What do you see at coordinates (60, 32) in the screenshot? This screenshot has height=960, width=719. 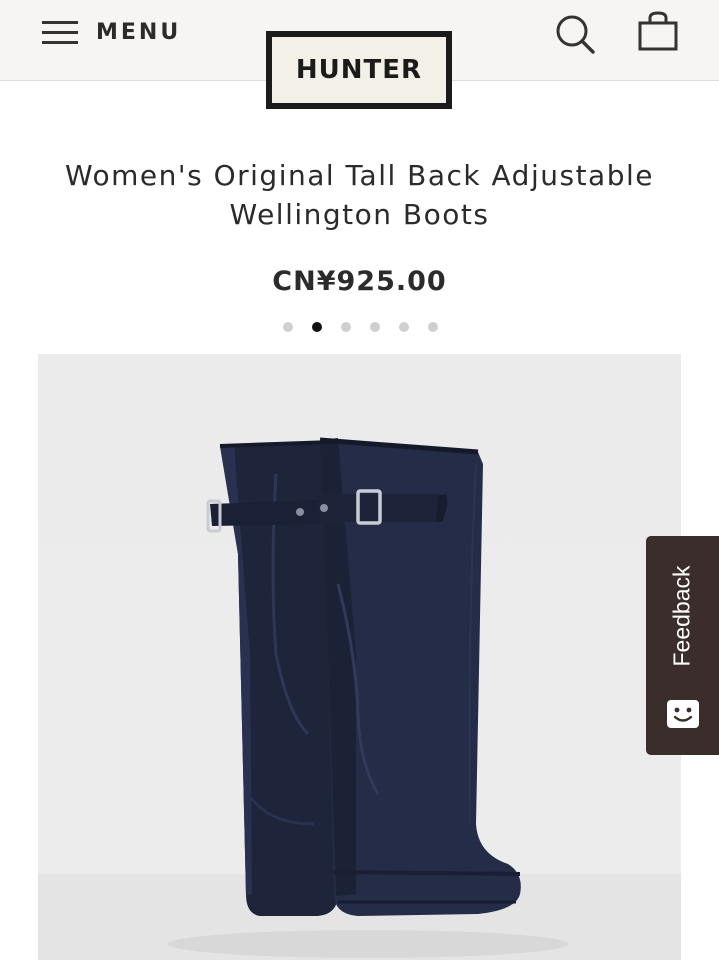 I see `hamburger-icon` at bounding box center [60, 32].